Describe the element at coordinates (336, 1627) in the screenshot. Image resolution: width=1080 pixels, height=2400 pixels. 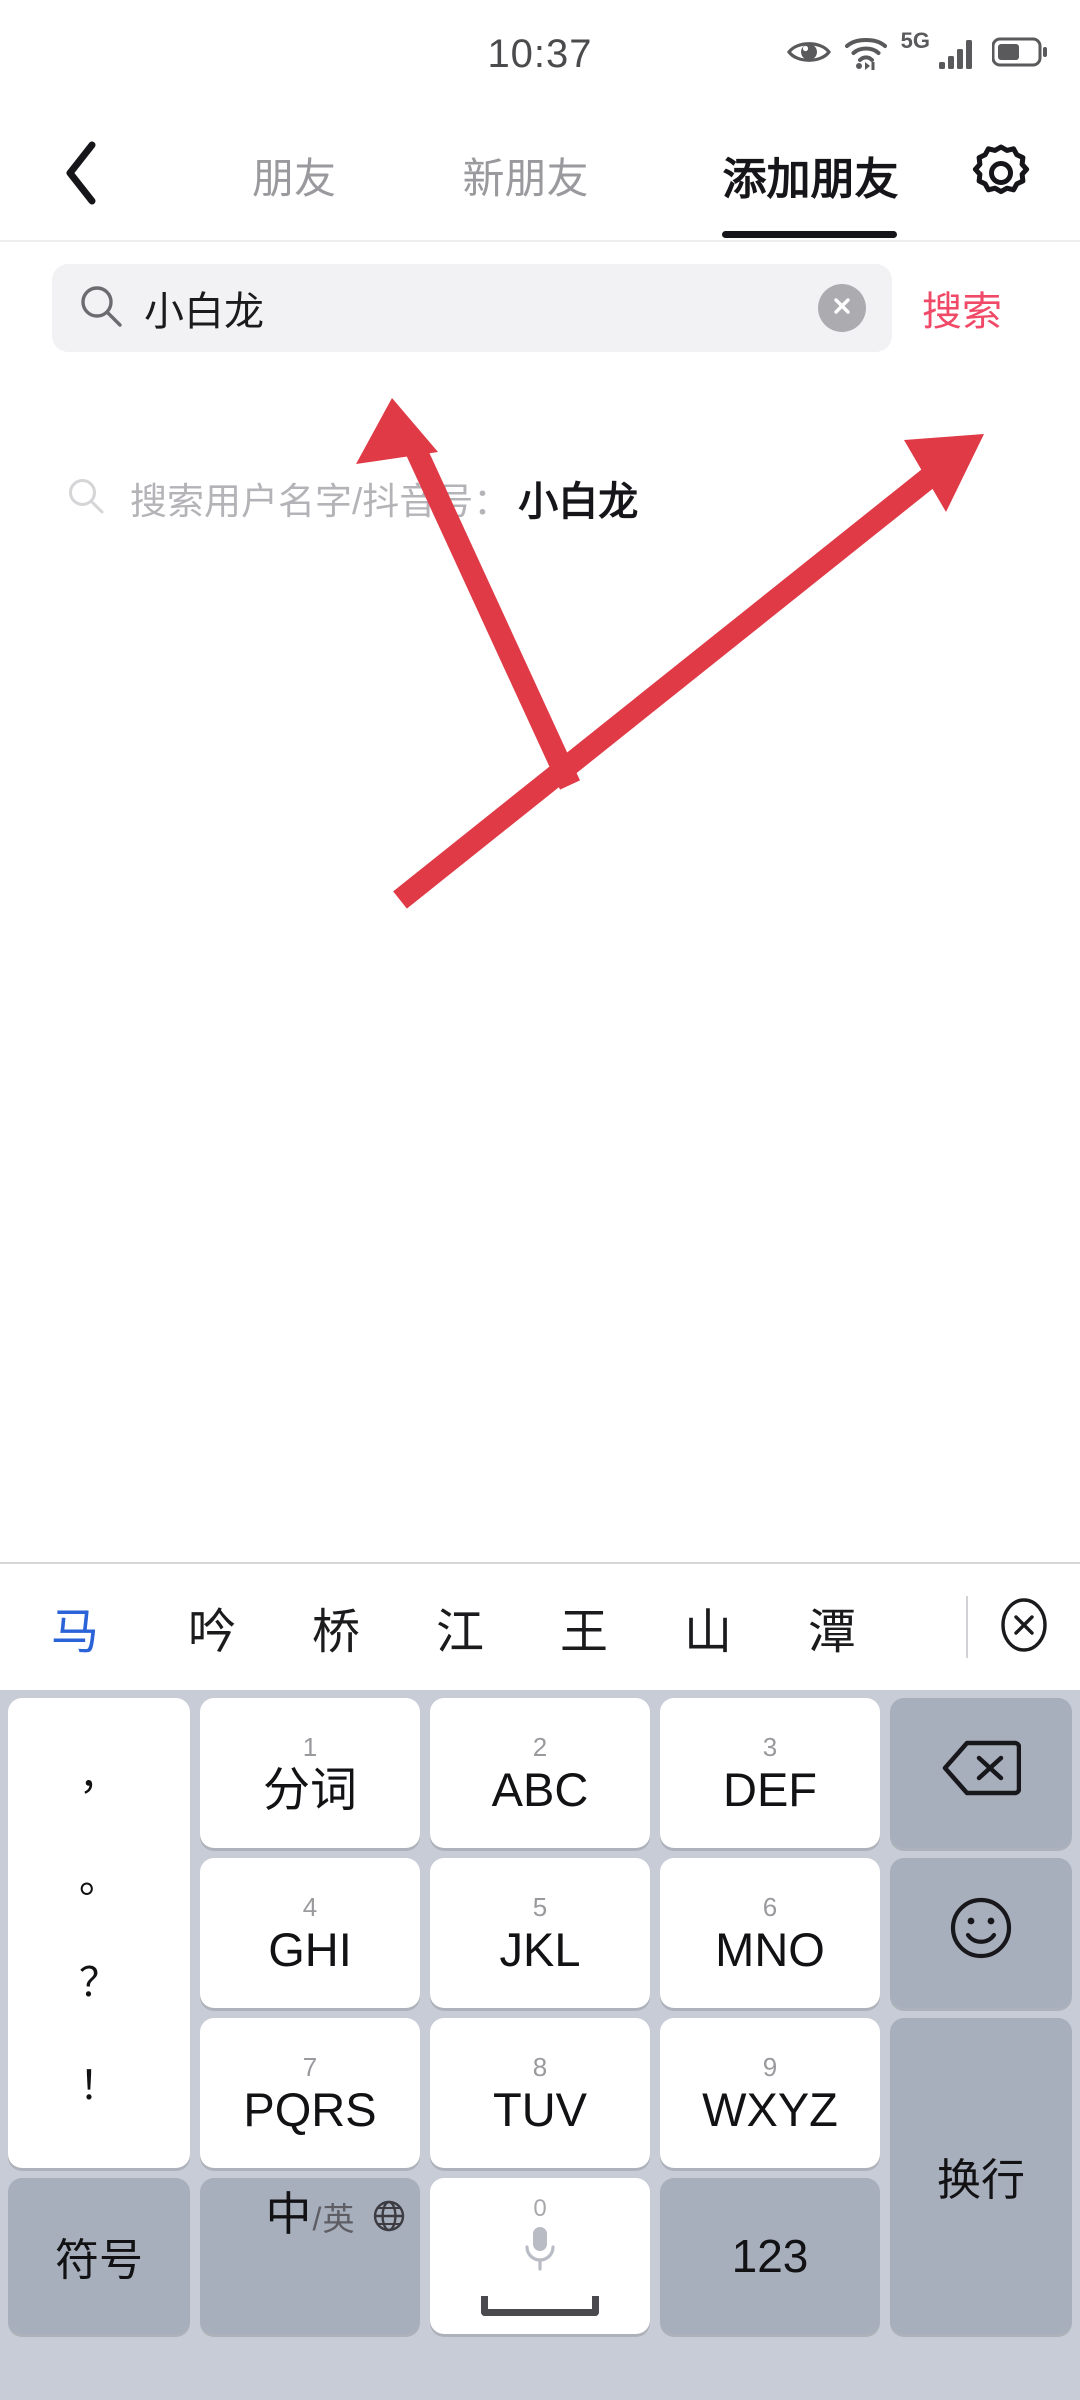
I see `candidate-2: 桥` at that location.